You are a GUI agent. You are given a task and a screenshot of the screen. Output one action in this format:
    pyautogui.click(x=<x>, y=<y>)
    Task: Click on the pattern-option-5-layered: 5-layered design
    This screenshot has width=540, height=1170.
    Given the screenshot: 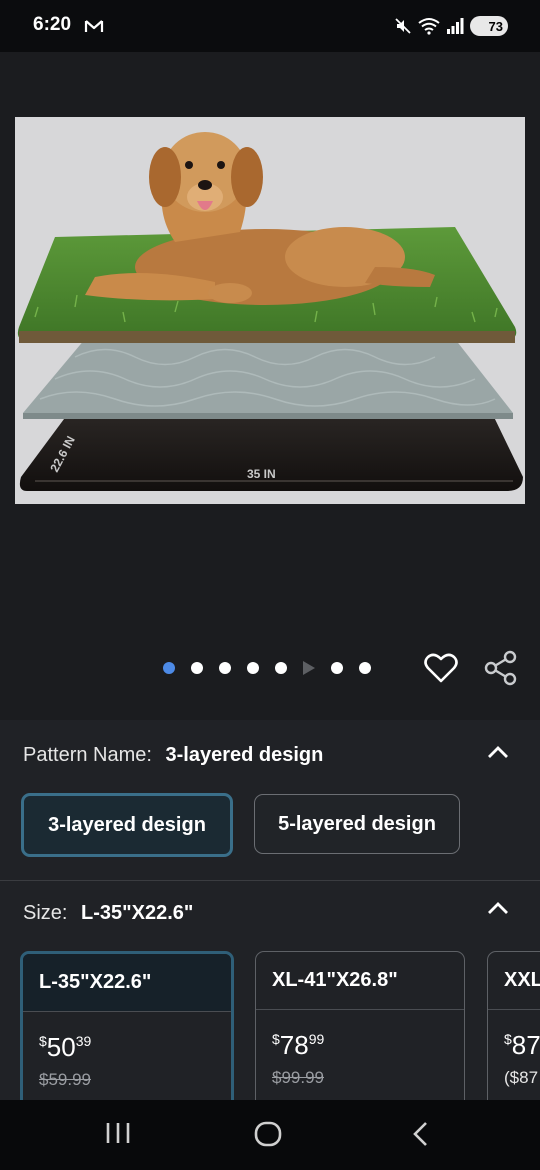 What is the action you would take?
    pyautogui.click(x=357, y=824)
    